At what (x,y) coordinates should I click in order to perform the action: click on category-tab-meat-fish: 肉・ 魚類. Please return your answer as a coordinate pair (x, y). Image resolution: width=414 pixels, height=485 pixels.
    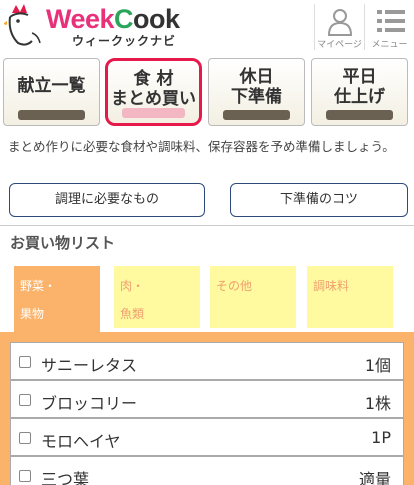
    Looking at the image, I should click on (157, 297).